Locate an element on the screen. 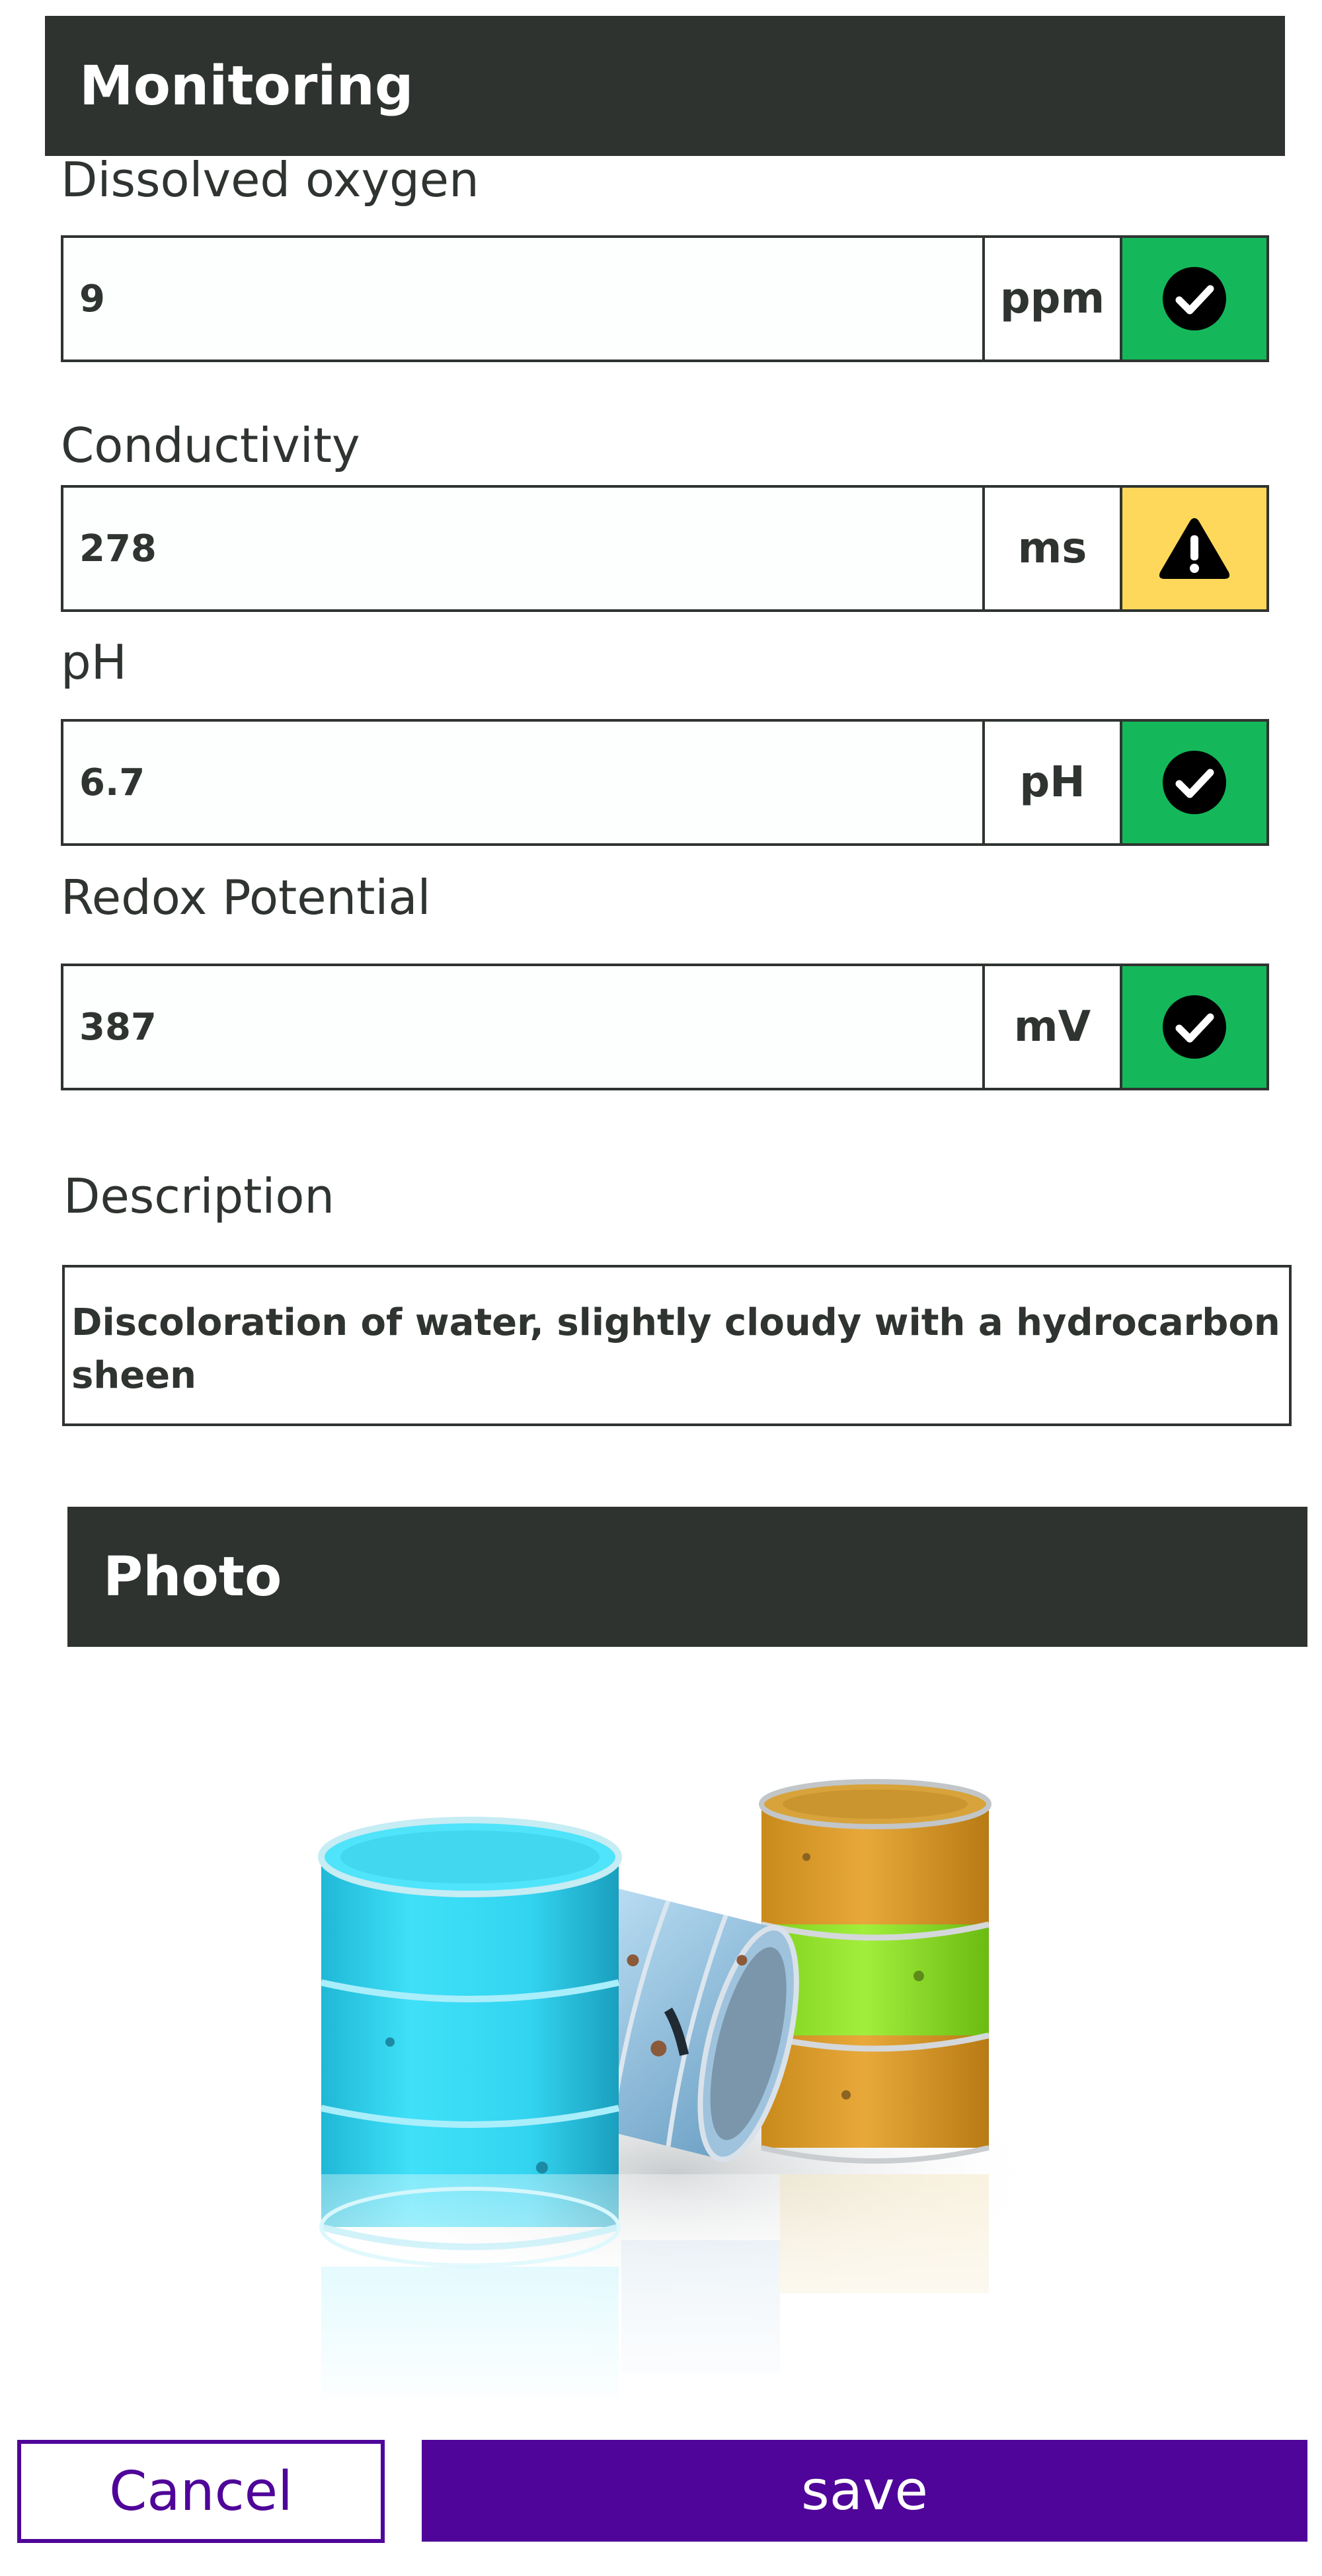  photo-title: Photo is located at coordinates (192, 1577).